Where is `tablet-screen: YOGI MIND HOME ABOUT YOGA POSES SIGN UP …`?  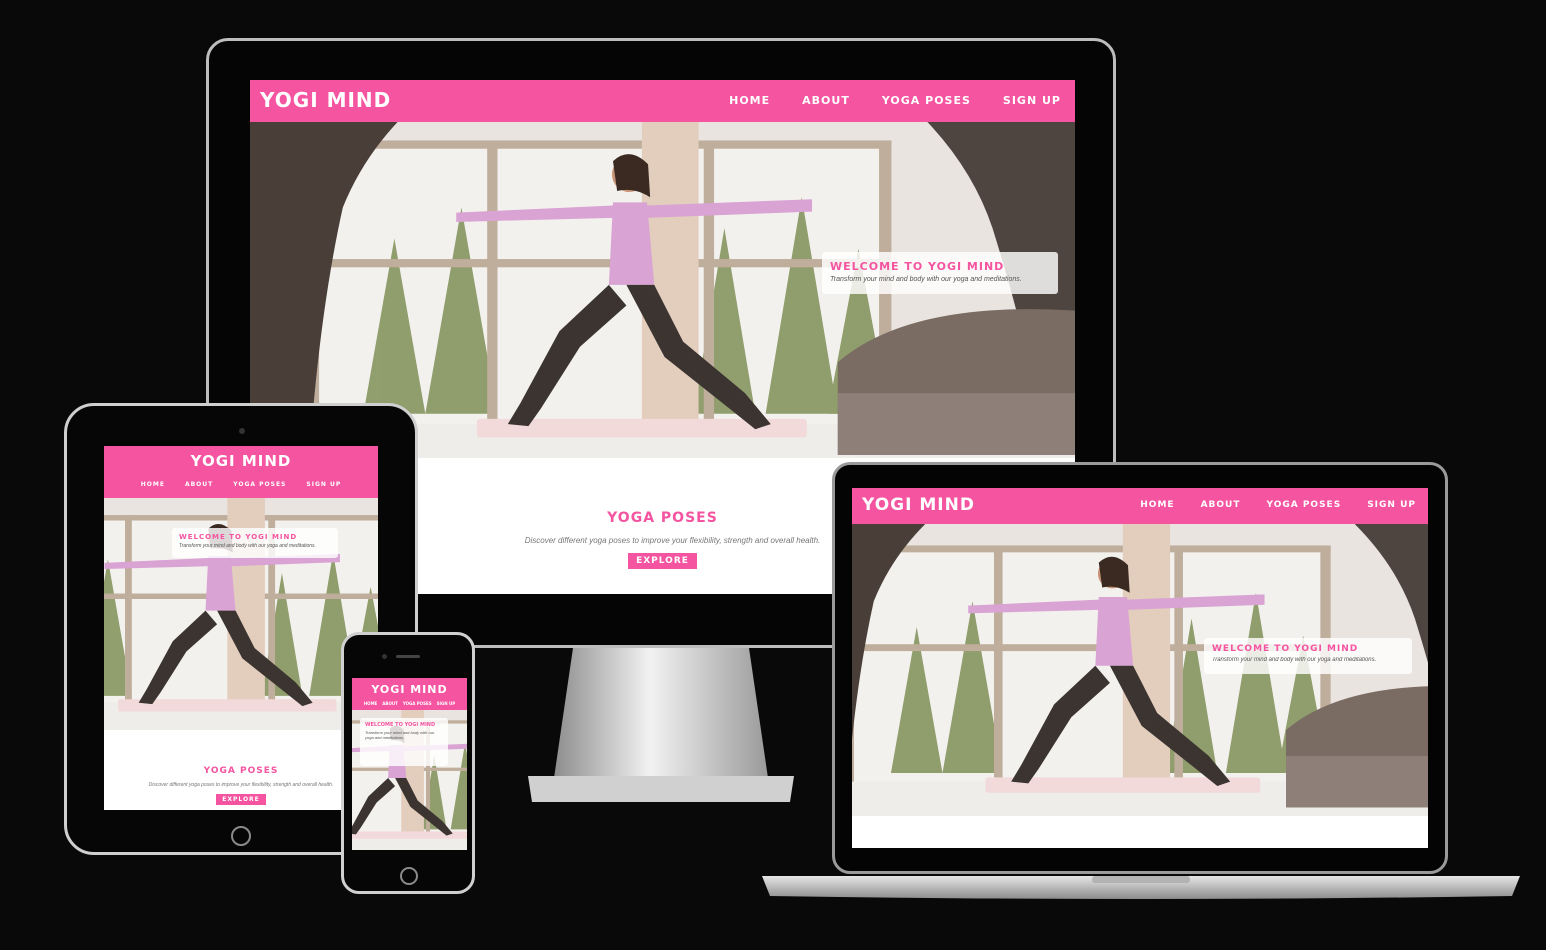 tablet-screen: YOGI MIND HOME ABOUT YOGA POSES SIGN UP … is located at coordinates (241, 628).